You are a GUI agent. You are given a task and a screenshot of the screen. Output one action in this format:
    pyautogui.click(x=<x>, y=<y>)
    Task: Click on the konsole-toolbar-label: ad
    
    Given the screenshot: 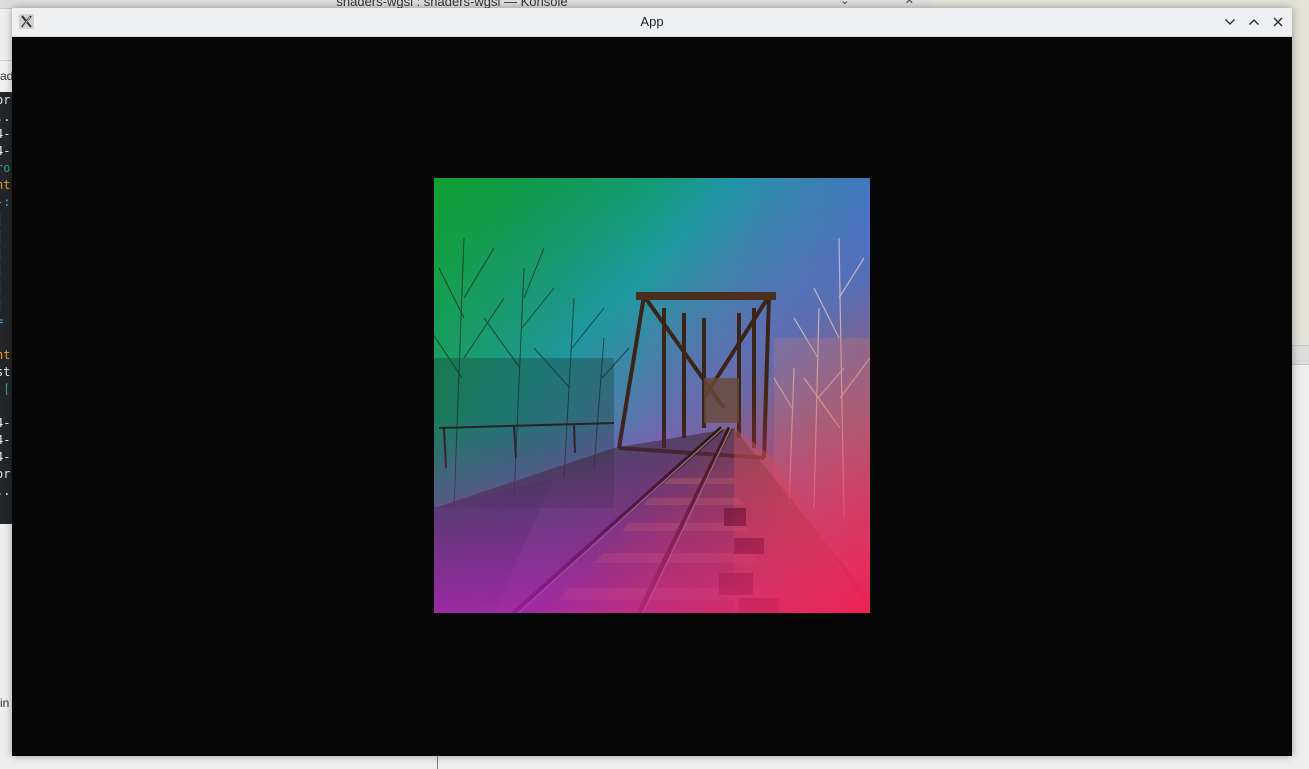 What is the action you would take?
    pyautogui.click(x=6, y=76)
    